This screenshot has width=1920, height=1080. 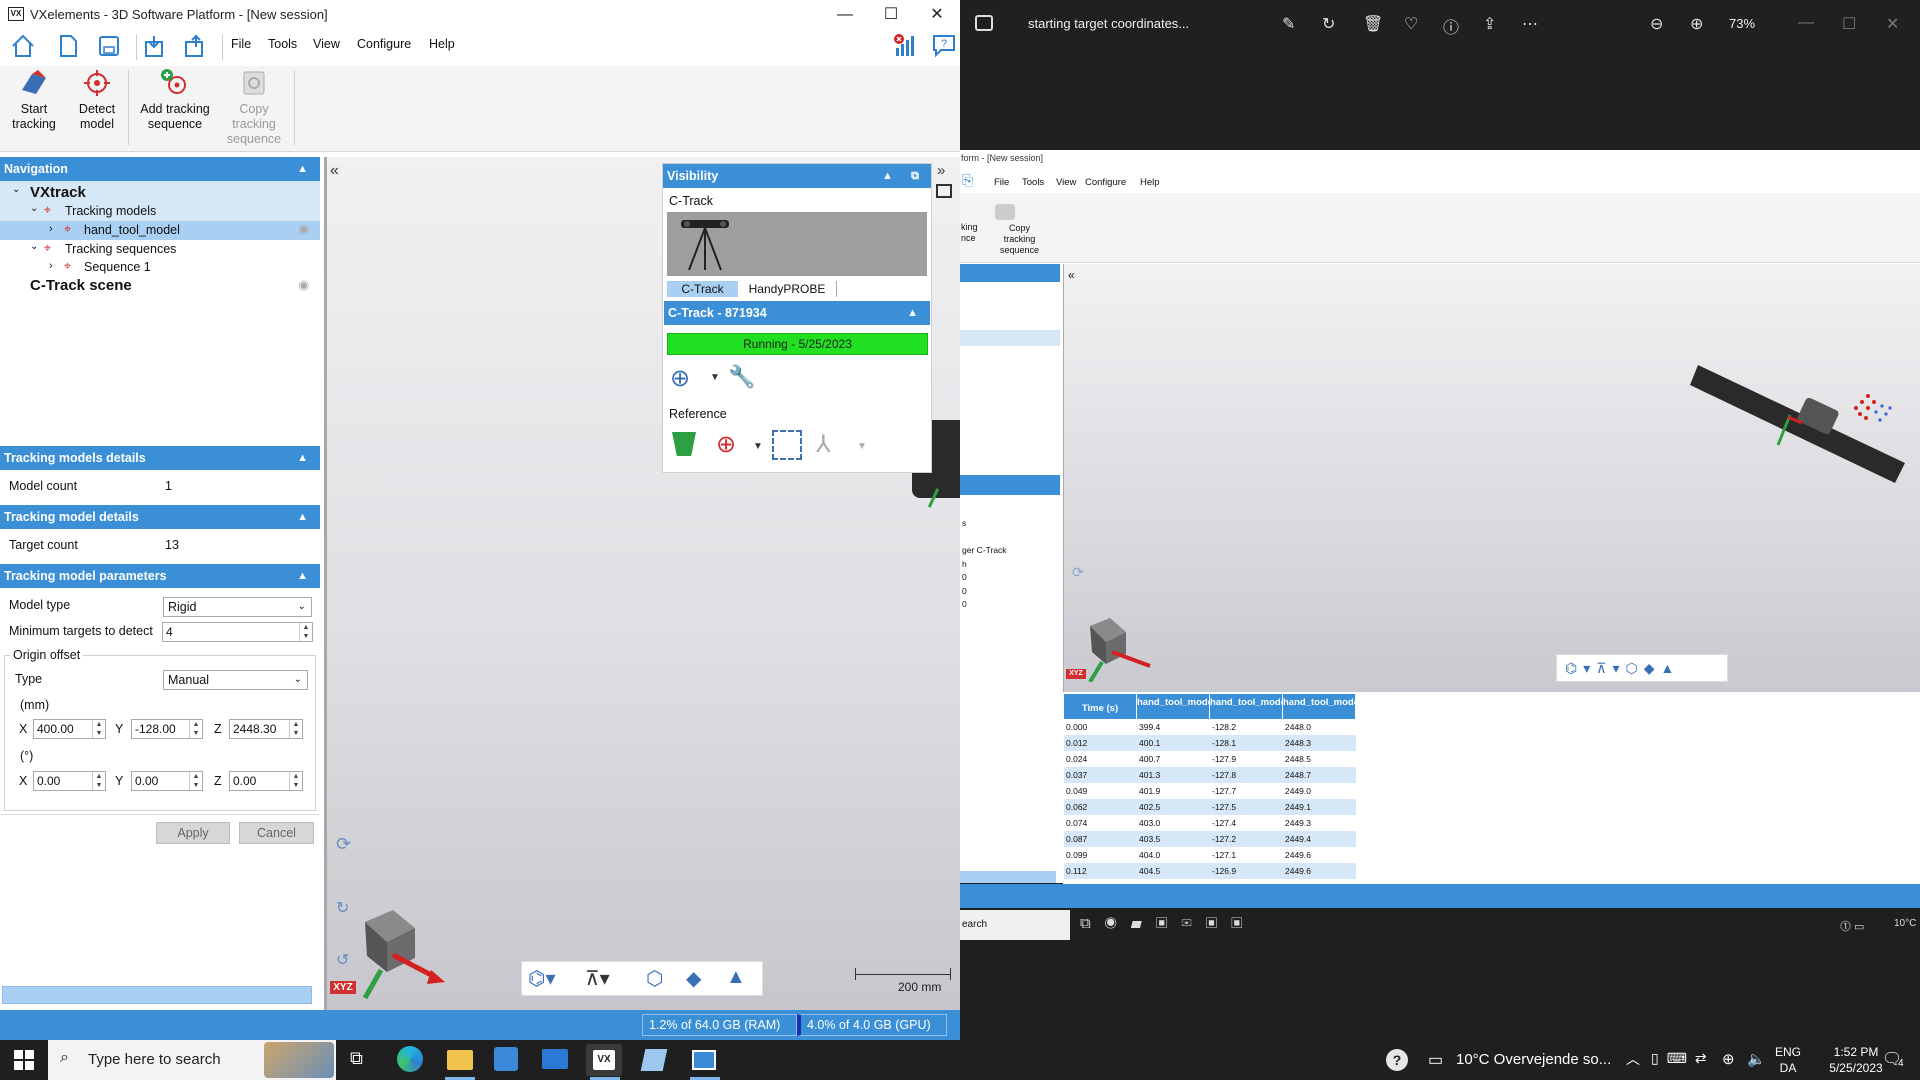 What do you see at coordinates (160, 458) in the screenshot?
I see `tracking-models-details-header: Tracking models details ▲` at bounding box center [160, 458].